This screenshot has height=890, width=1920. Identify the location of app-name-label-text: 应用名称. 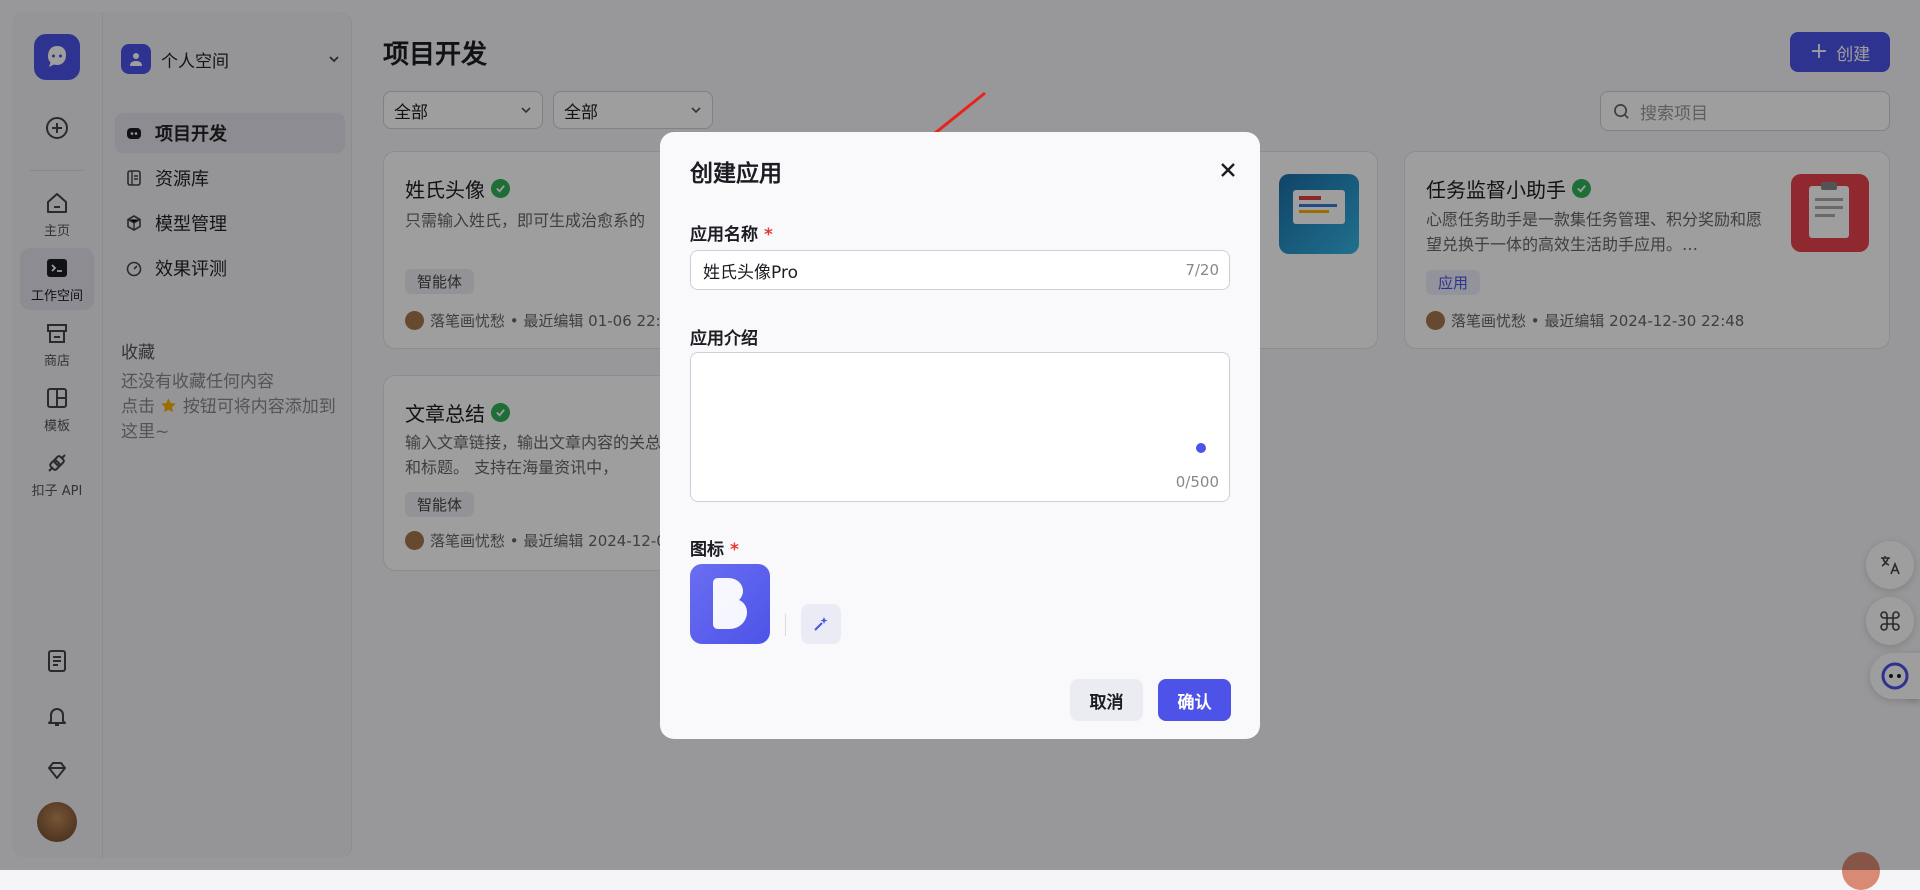
(724, 235).